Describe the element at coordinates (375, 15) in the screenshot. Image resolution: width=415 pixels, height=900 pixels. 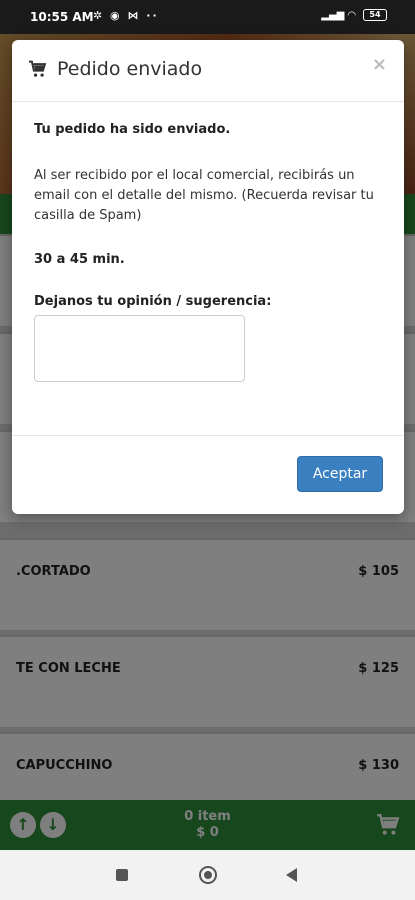
I see `battery-icon: 54` at that location.